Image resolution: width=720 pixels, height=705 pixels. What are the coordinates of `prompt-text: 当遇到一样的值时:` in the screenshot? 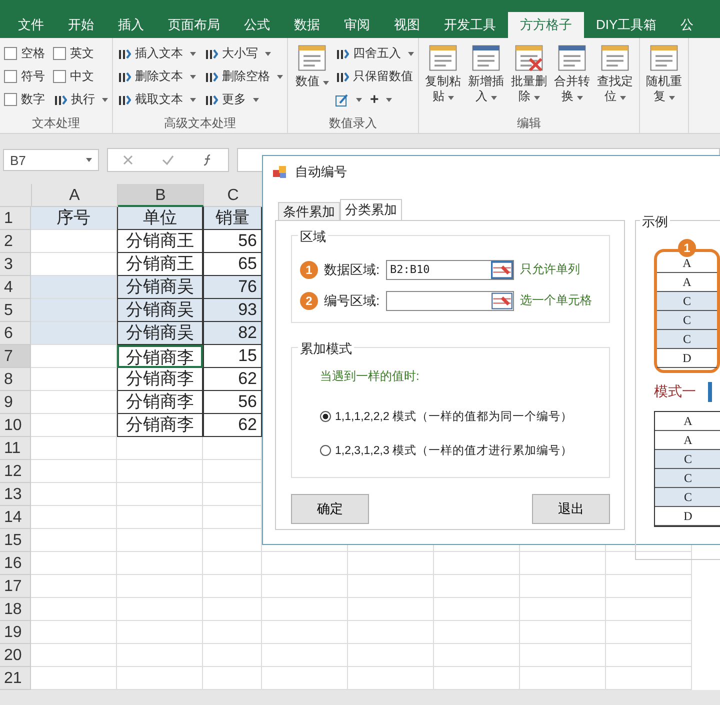 It's located at (370, 376).